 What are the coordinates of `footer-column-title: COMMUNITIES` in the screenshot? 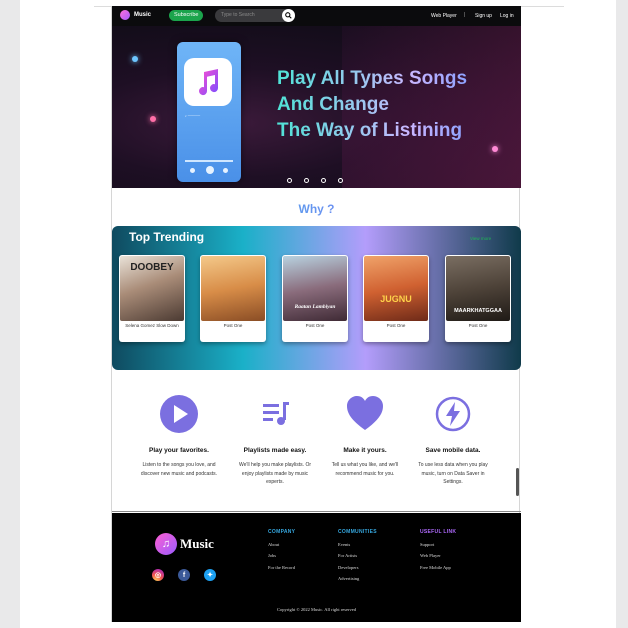 It's located at (357, 532).